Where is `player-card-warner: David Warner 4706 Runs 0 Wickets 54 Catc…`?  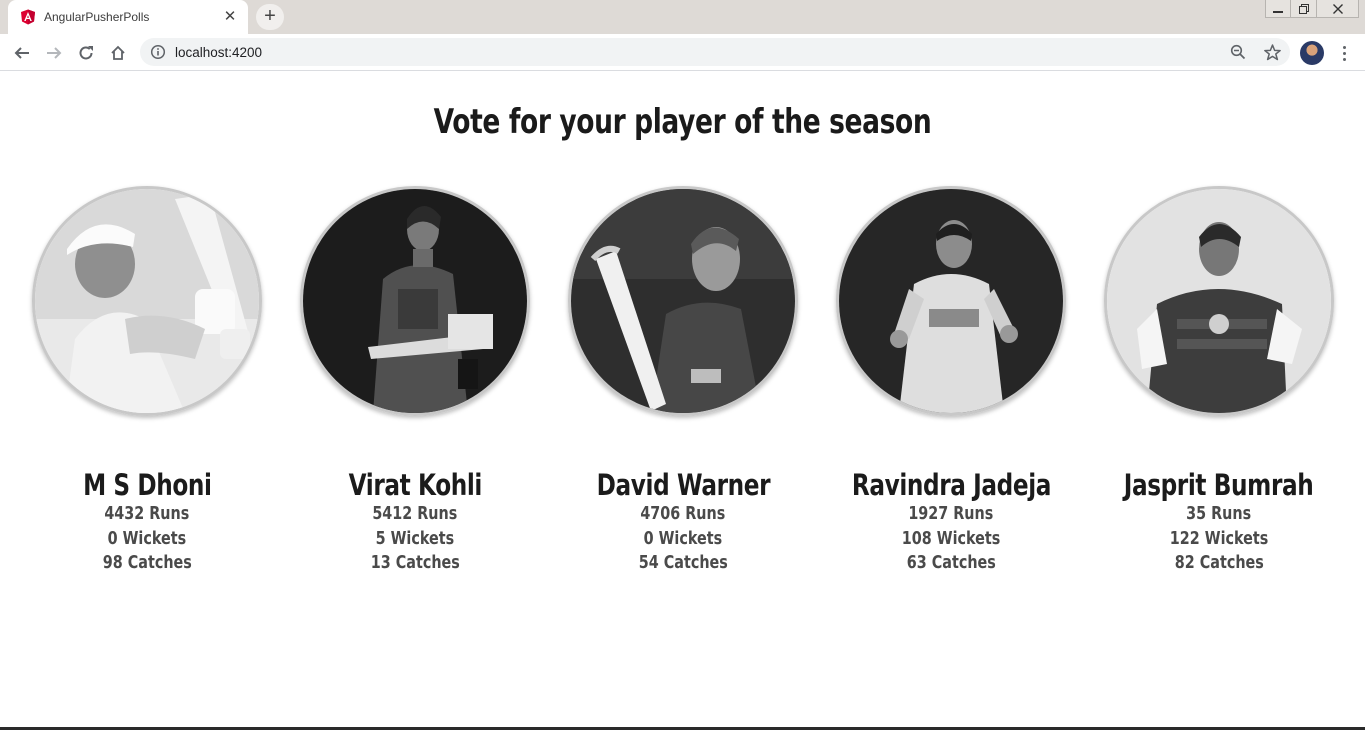 player-card-warner: David Warner 4706 Runs 0 Wickets 54 Catc… is located at coordinates (683, 381).